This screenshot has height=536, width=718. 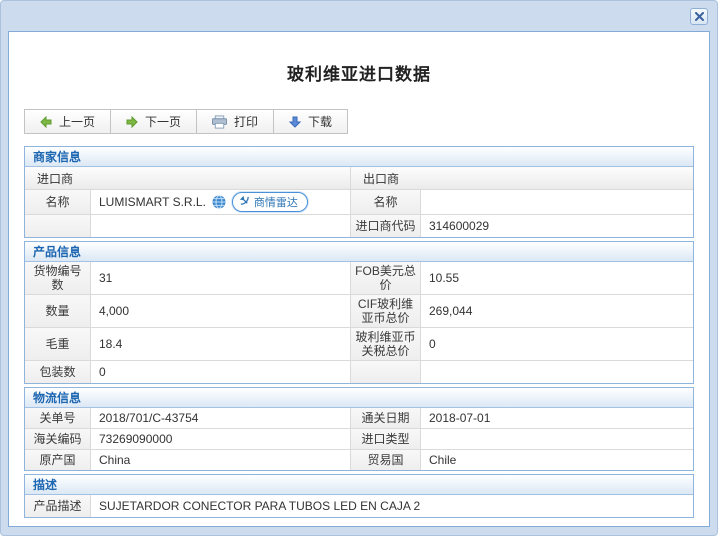 I want to click on section-logistics-title: 物流信息, so click(x=359, y=398).